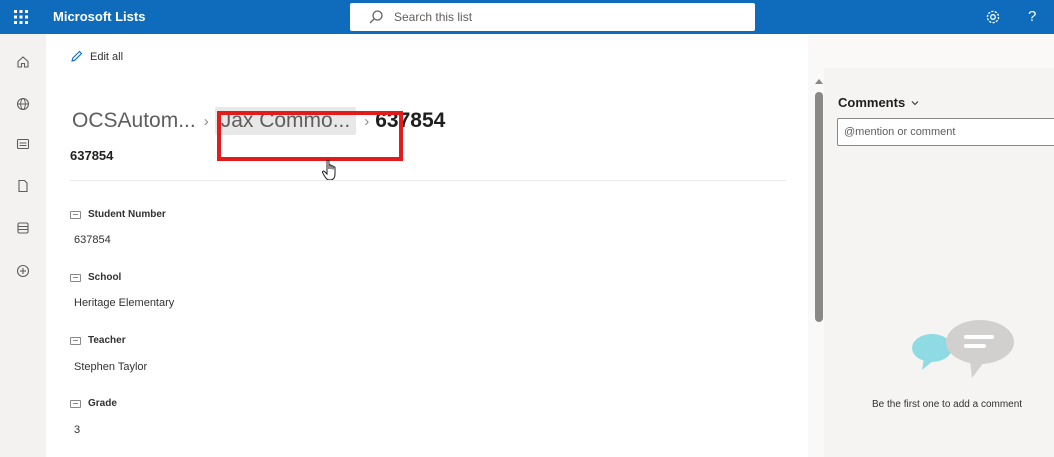 The width and height of the screenshot is (1054, 457). I want to click on edit-all-button: Edit all, so click(96, 56).